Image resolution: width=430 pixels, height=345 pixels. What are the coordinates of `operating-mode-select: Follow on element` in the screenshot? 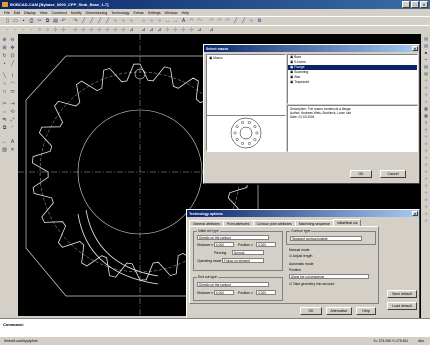 It's located at (243, 260).